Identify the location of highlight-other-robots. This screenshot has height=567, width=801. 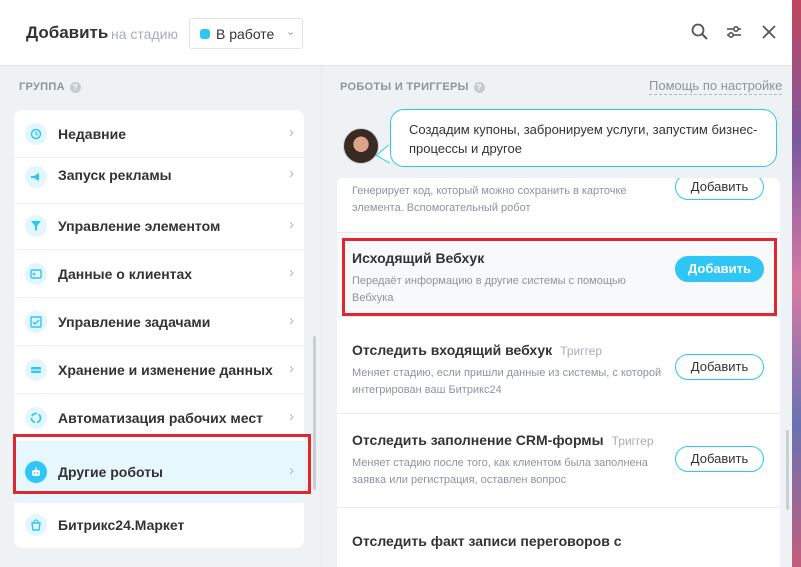
(162, 464).